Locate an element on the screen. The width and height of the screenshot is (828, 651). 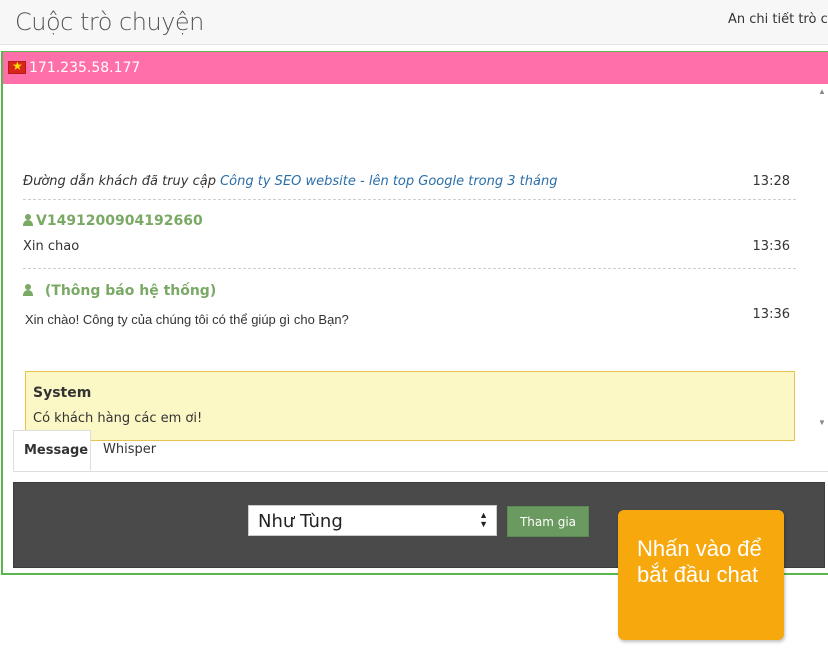
tab-message: Message is located at coordinates (52, 450).